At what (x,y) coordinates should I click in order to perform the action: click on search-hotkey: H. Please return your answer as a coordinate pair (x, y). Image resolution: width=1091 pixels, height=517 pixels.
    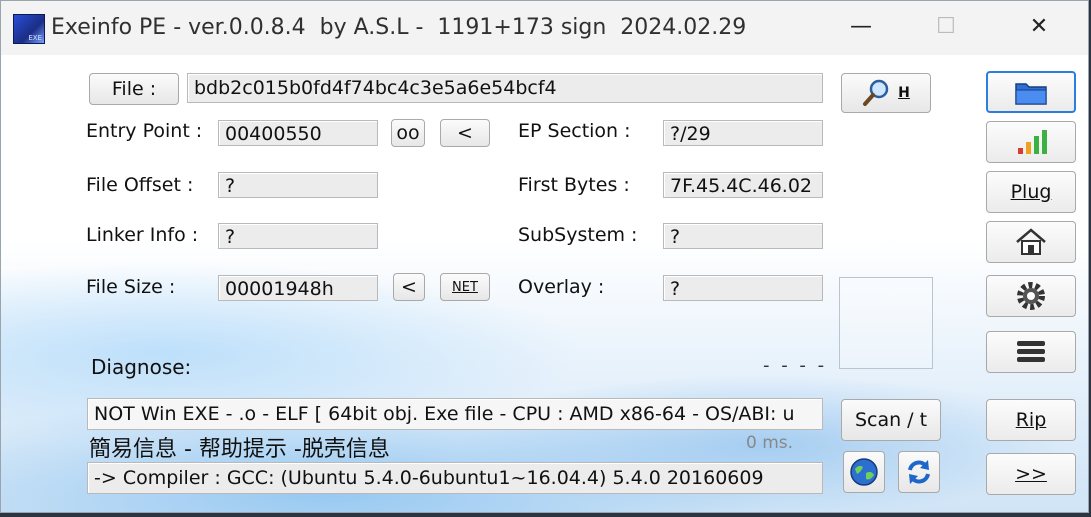
    Looking at the image, I should click on (904, 93).